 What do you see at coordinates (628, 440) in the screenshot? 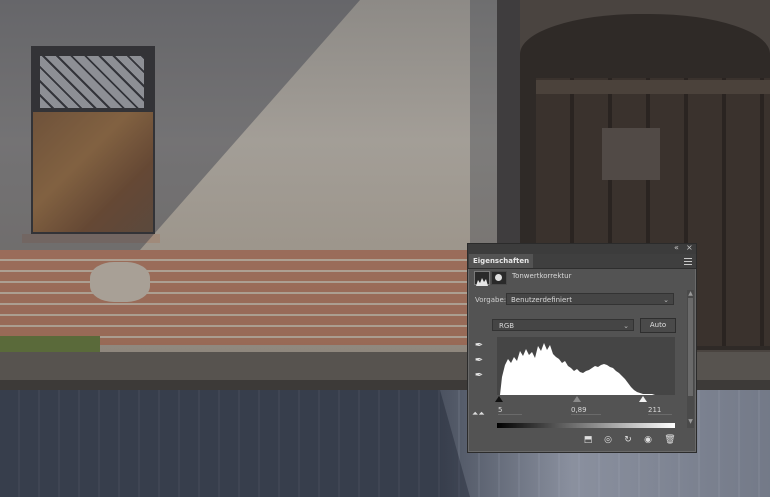
I see `reset-icon: ↻` at bounding box center [628, 440].